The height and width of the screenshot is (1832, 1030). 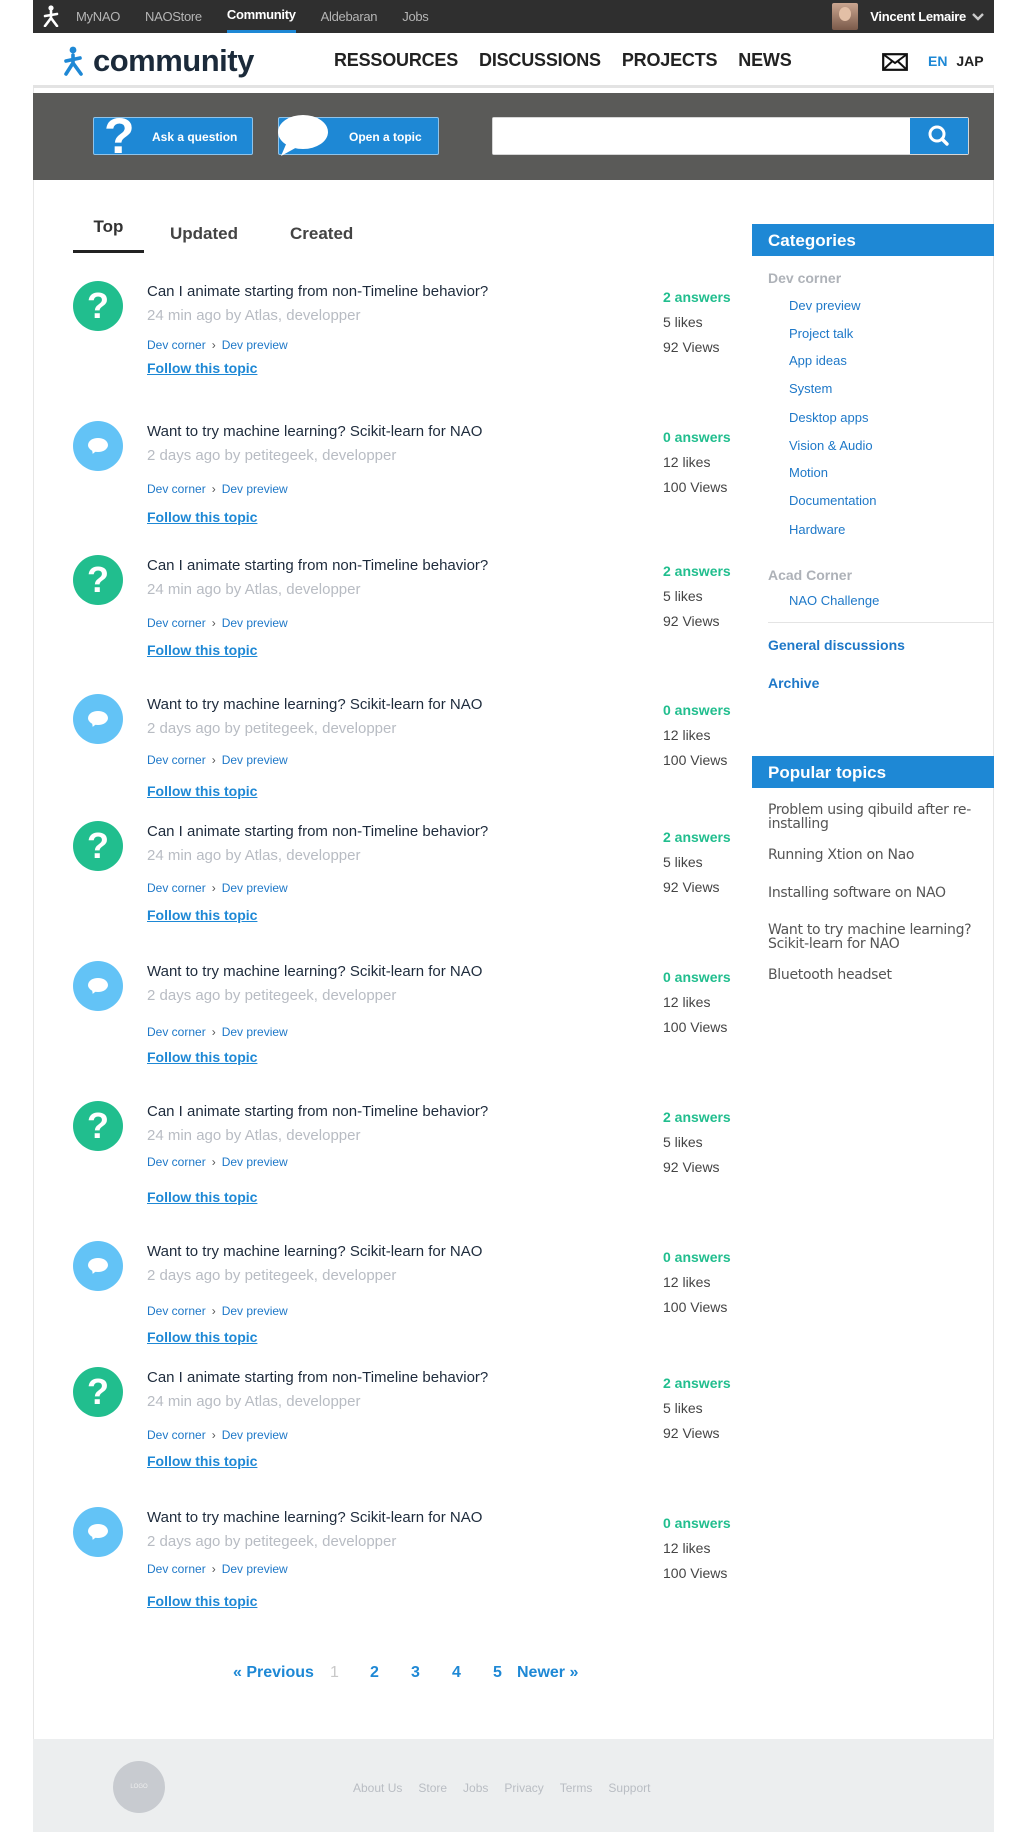 What do you see at coordinates (818, 360) in the screenshot?
I see `sidebar-item-app-ideas: App ideas` at bounding box center [818, 360].